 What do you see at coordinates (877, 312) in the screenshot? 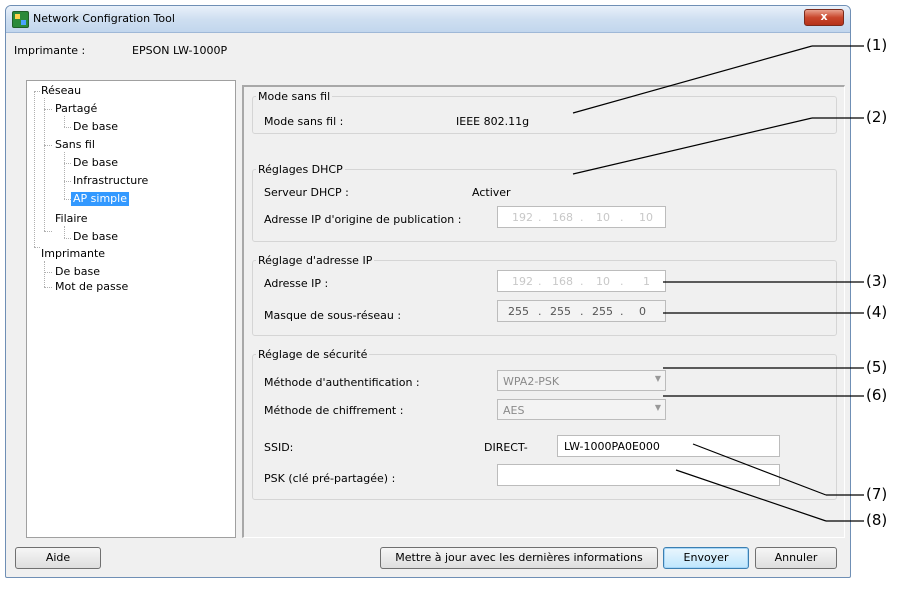
I see `callout-4: (4)` at bounding box center [877, 312].